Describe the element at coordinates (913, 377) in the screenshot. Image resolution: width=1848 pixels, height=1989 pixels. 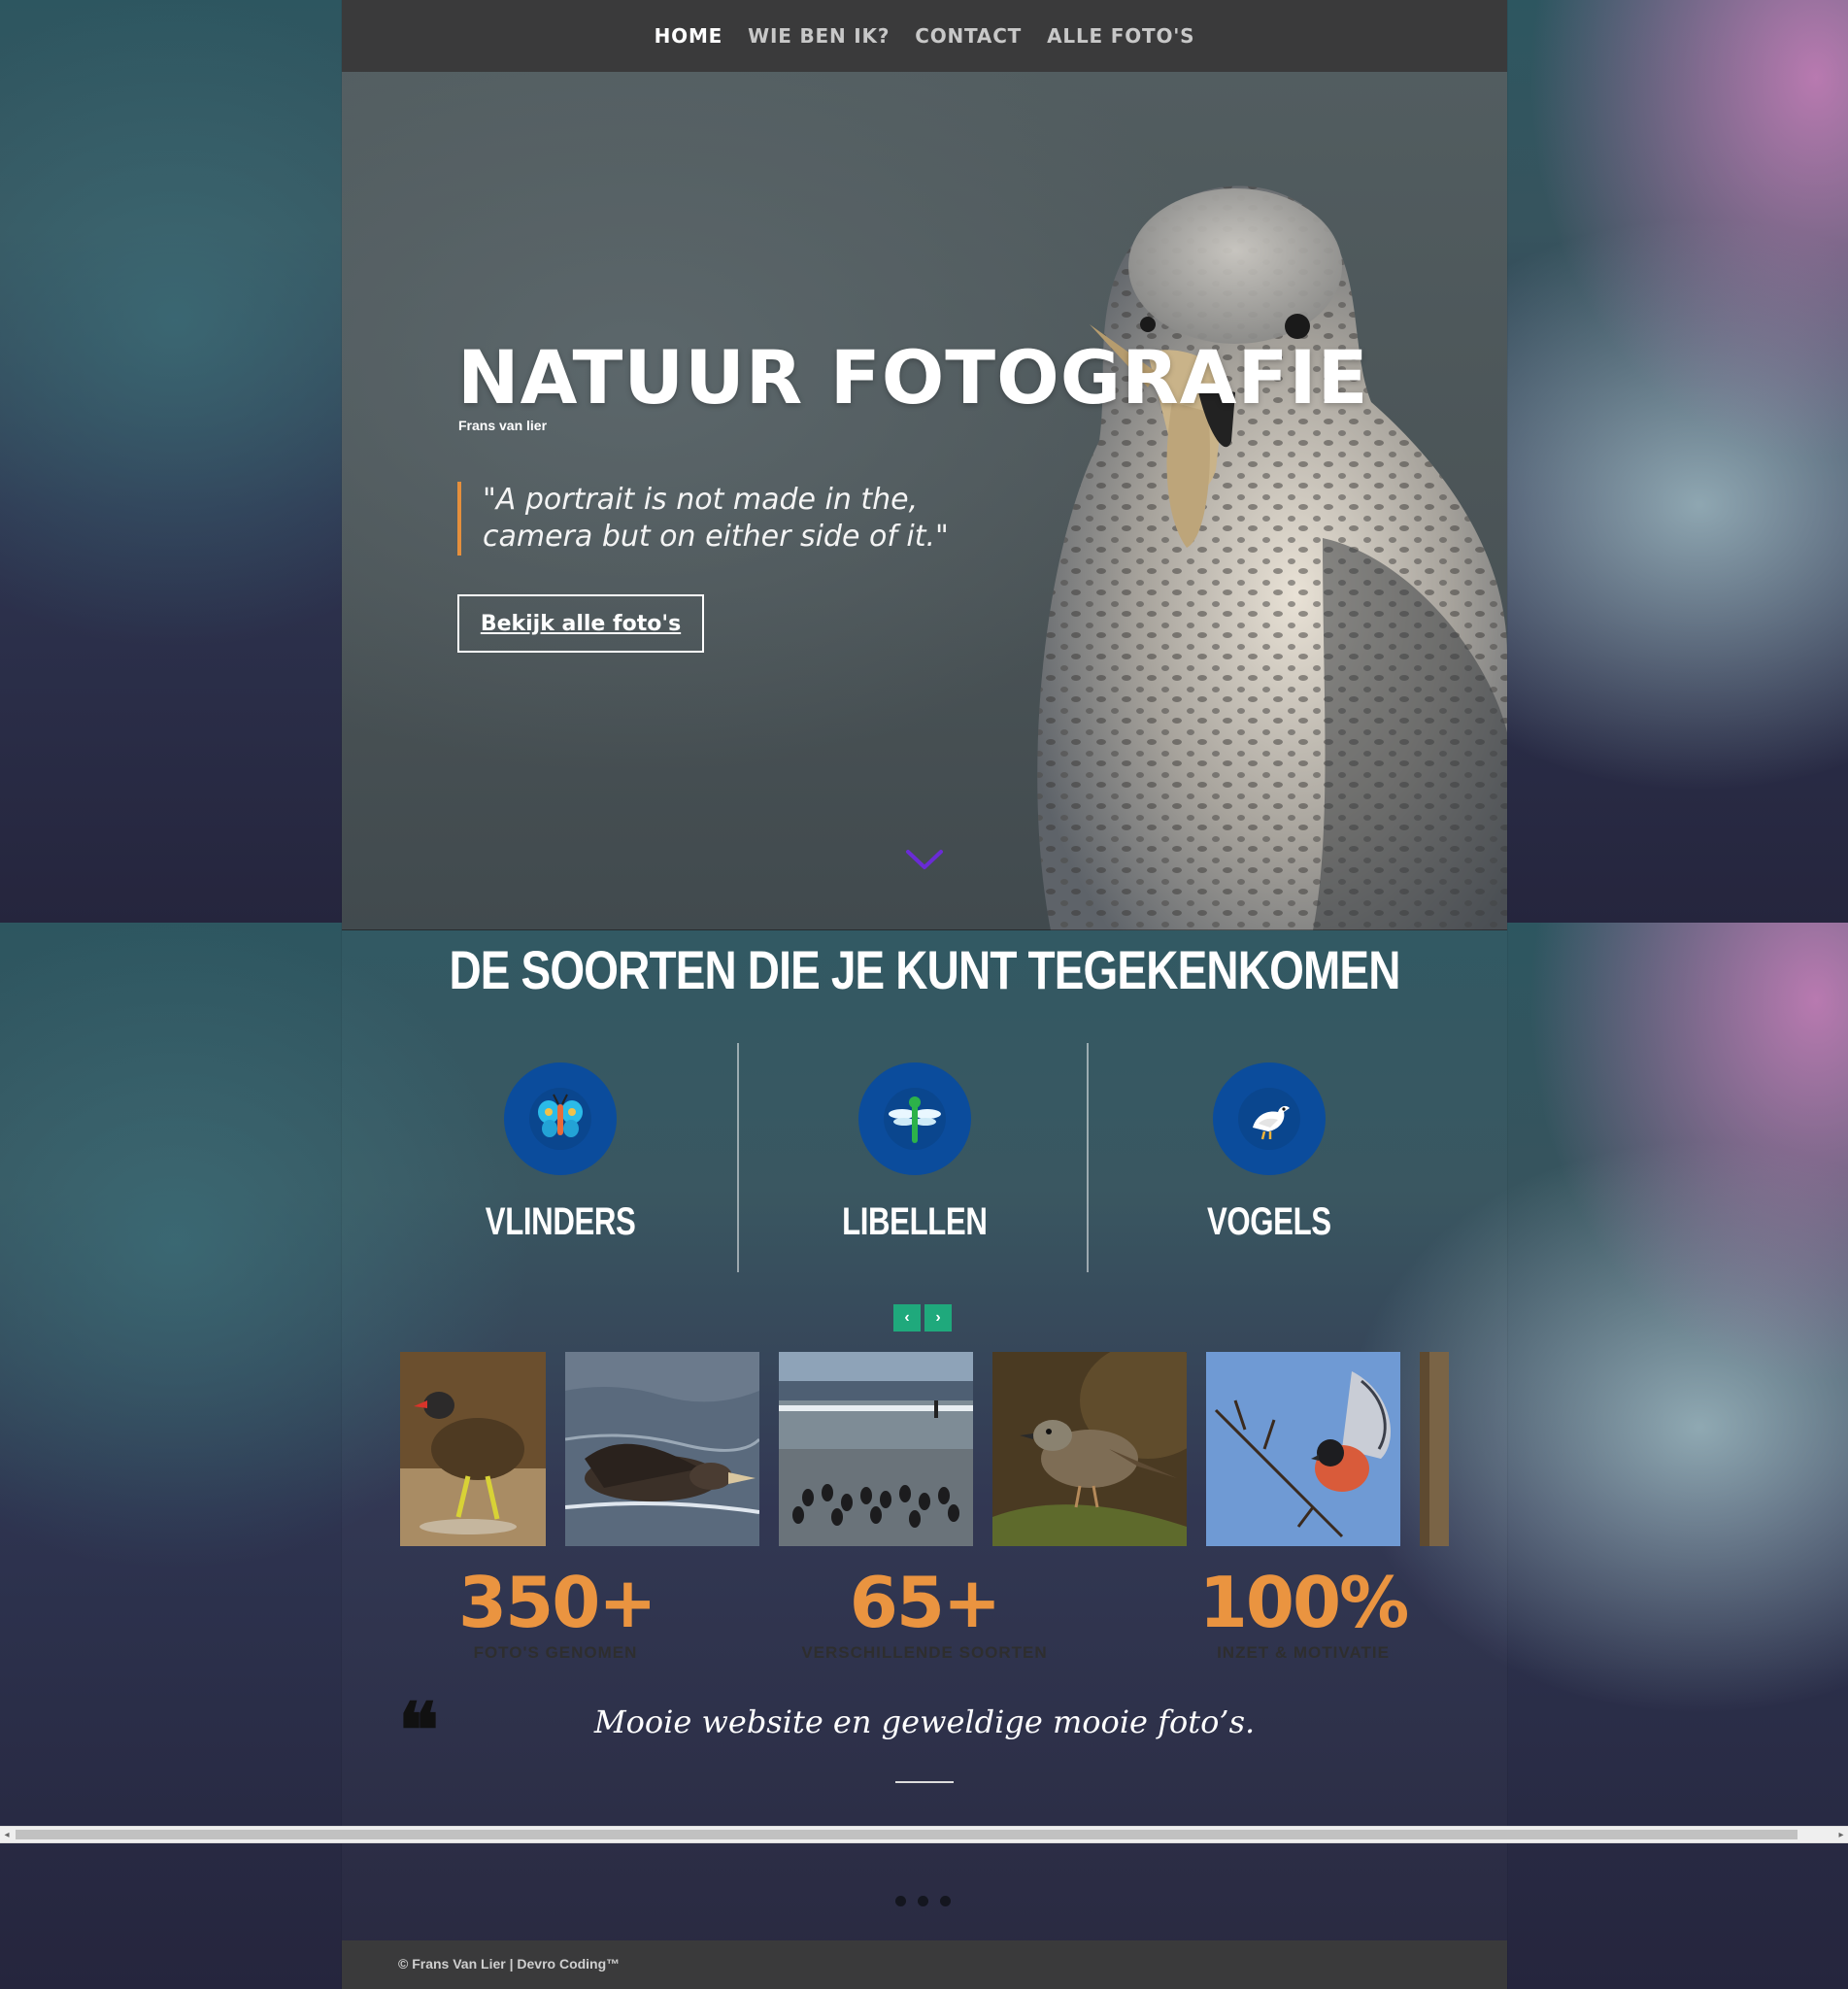
I see `hero-title: NATUUR FOTOGRAFIE` at that location.